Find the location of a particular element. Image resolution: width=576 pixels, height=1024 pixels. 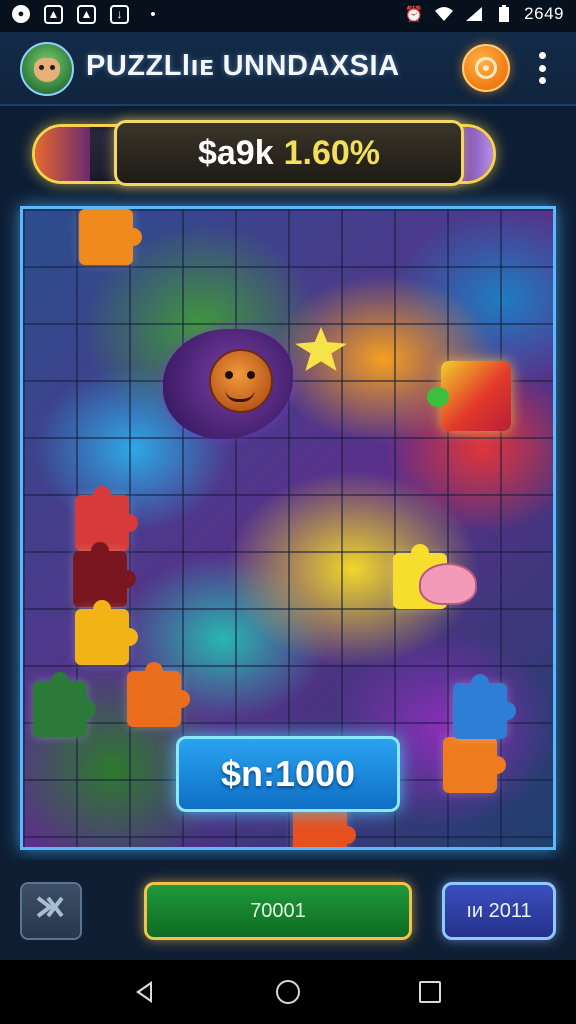

back-triangle-icon is located at coordinates (144, 992).